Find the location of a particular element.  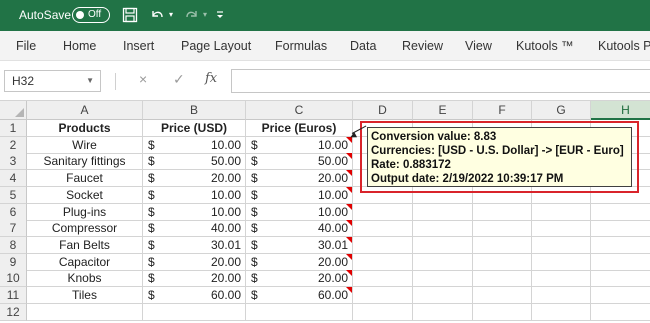

cell-f9 is located at coordinates (502, 262).